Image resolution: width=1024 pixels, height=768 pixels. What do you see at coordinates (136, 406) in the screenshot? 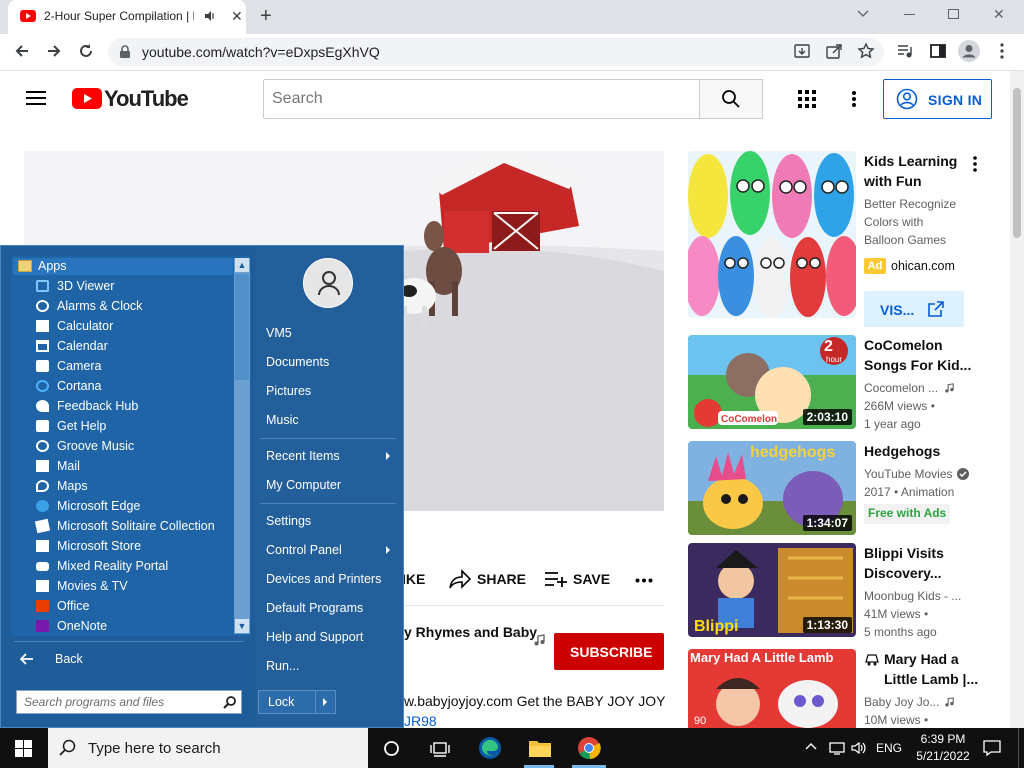
I see `app-feedback-hub: Feedback Hub` at bounding box center [136, 406].